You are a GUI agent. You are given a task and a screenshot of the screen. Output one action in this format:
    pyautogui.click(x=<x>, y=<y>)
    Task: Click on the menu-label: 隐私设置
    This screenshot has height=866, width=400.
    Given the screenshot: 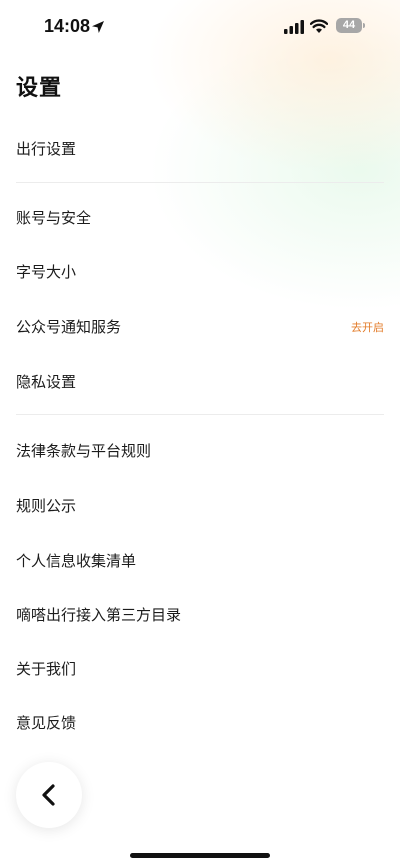 What is the action you would take?
    pyautogui.click(x=46, y=382)
    